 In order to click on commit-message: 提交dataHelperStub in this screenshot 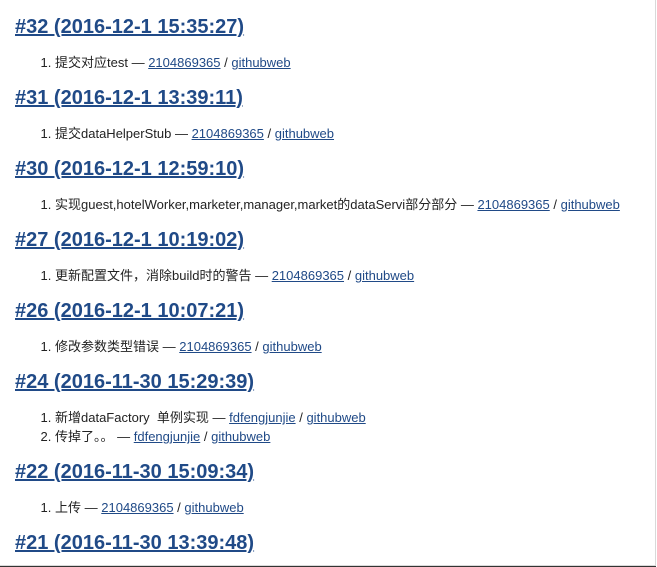, I will do `click(113, 133)`.